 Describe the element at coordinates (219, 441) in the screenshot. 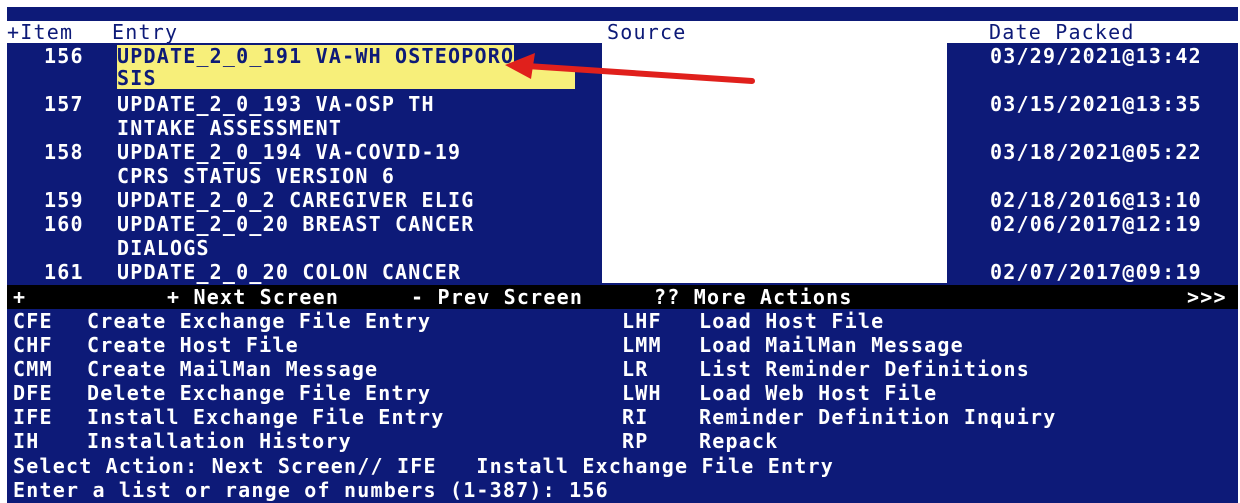

I see `action-label: Installation History` at that location.